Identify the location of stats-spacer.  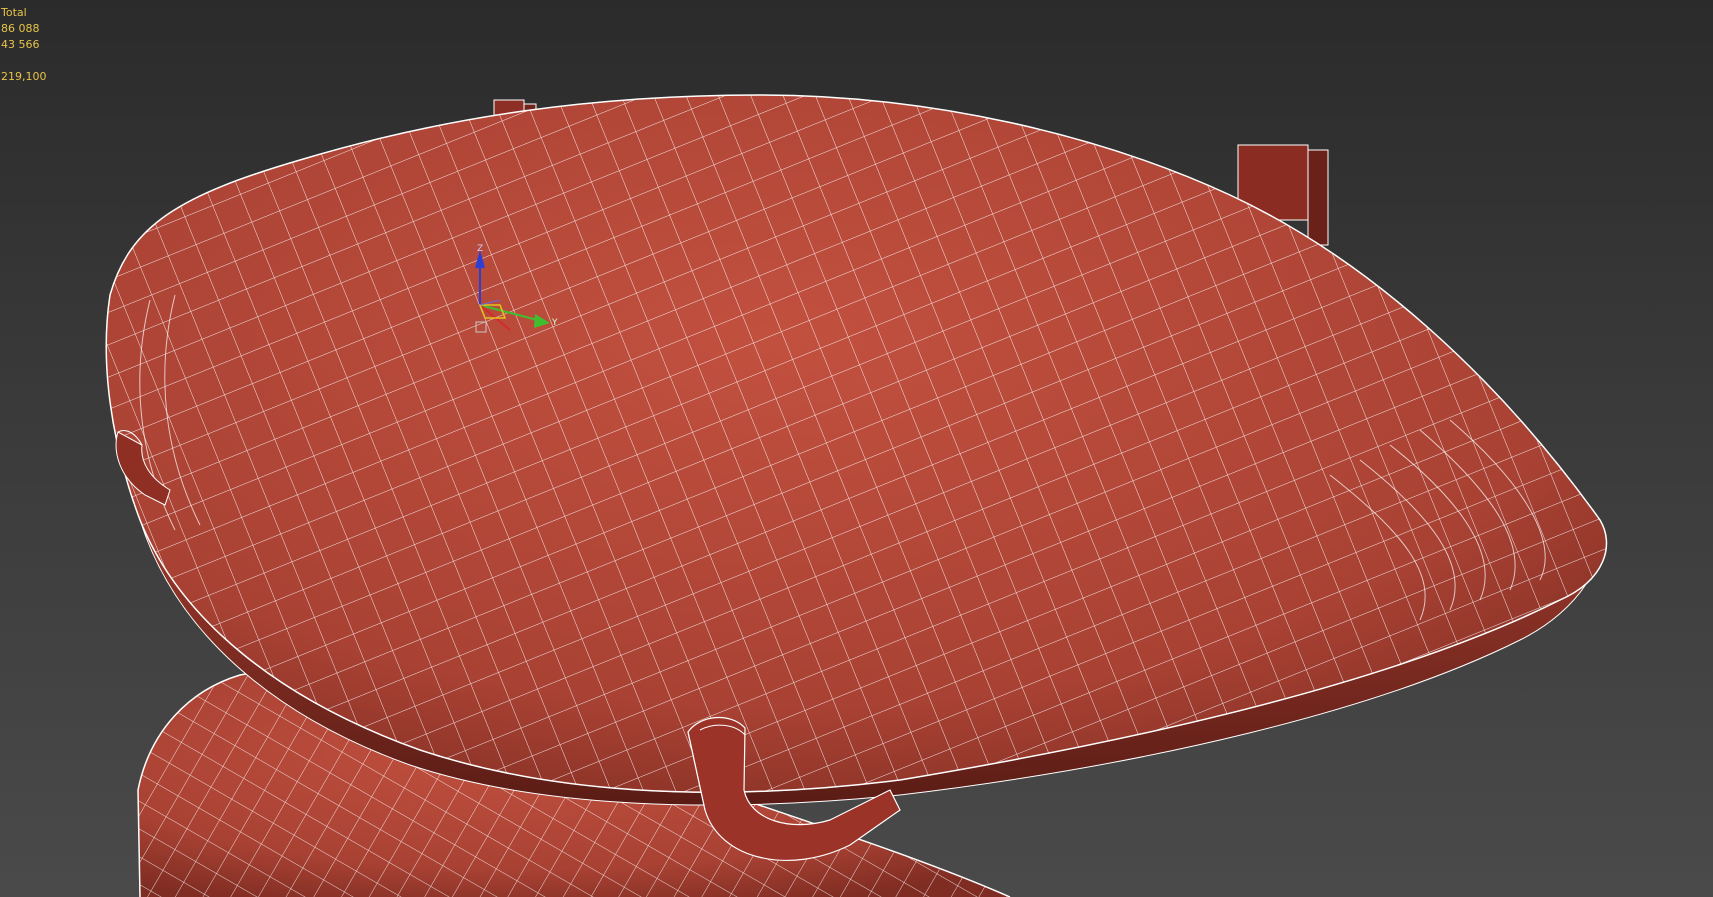
(24, 61).